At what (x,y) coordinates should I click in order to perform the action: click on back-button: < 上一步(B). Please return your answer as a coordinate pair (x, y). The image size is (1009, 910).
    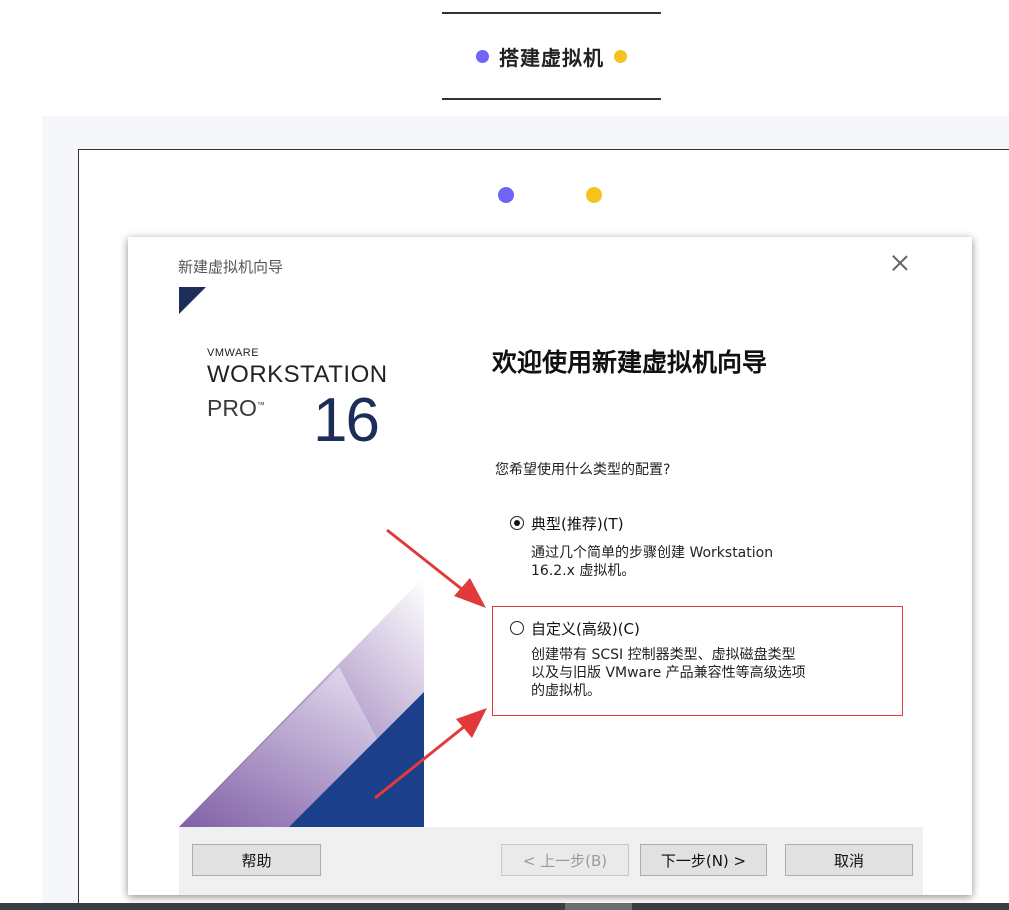
    Looking at the image, I should click on (565, 860).